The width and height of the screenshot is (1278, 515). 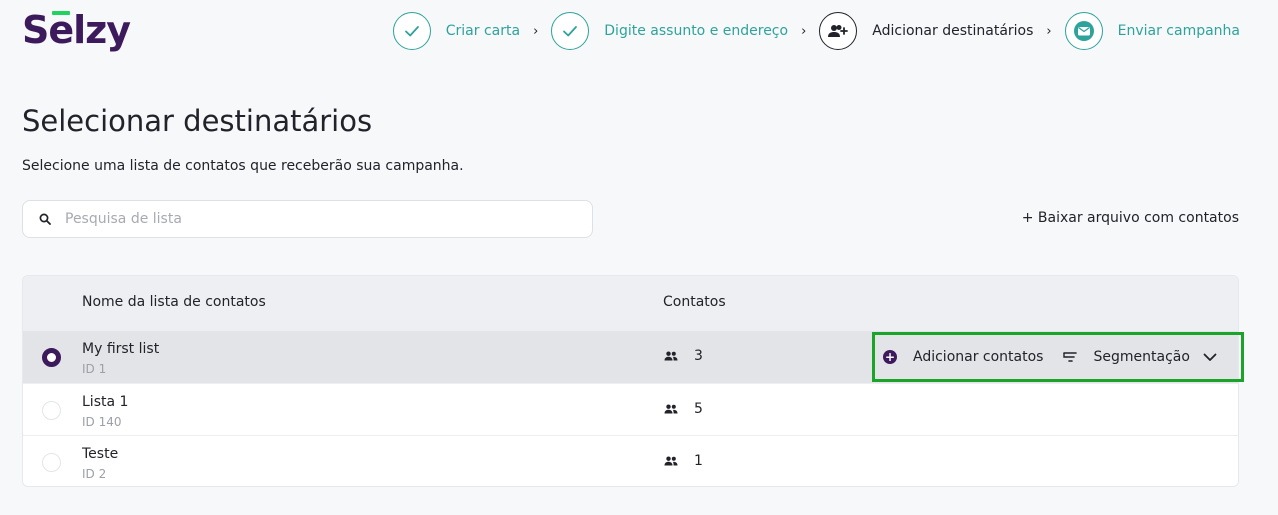 What do you see at coordinates (630, 460) in the screenshot?
I see `table-row: Teste ID 2 1` at bounding box center [630, 460].